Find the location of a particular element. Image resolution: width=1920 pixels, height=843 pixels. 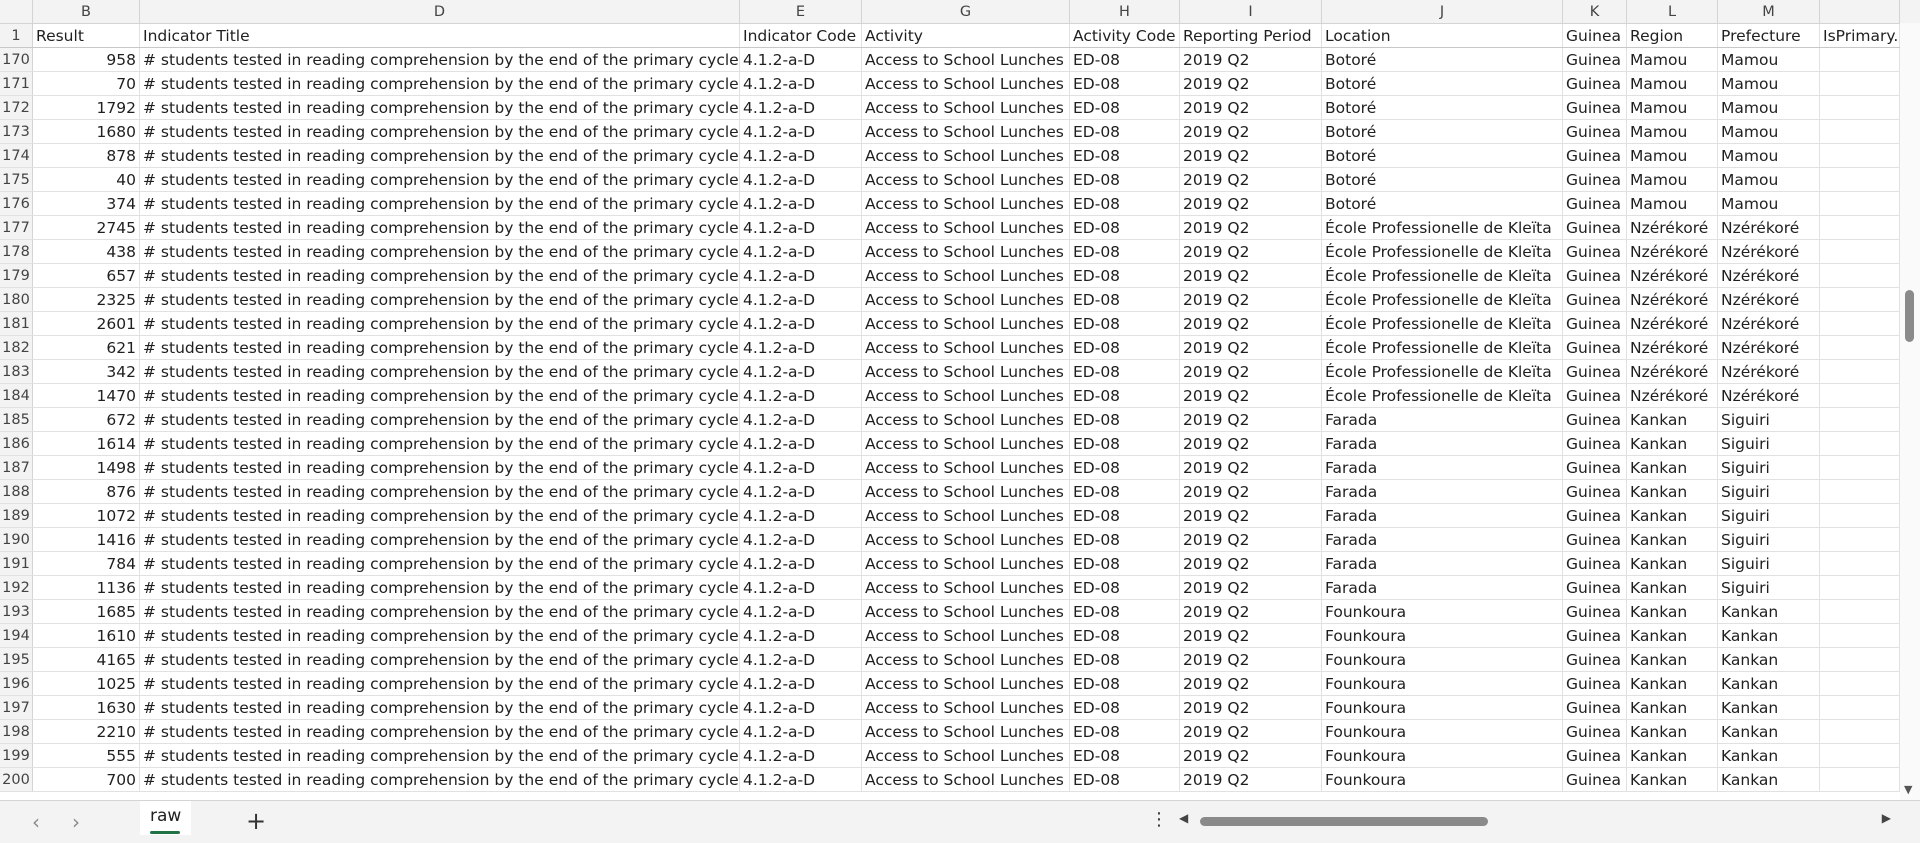

row-number: 182 is located at coordinates (16, 347).